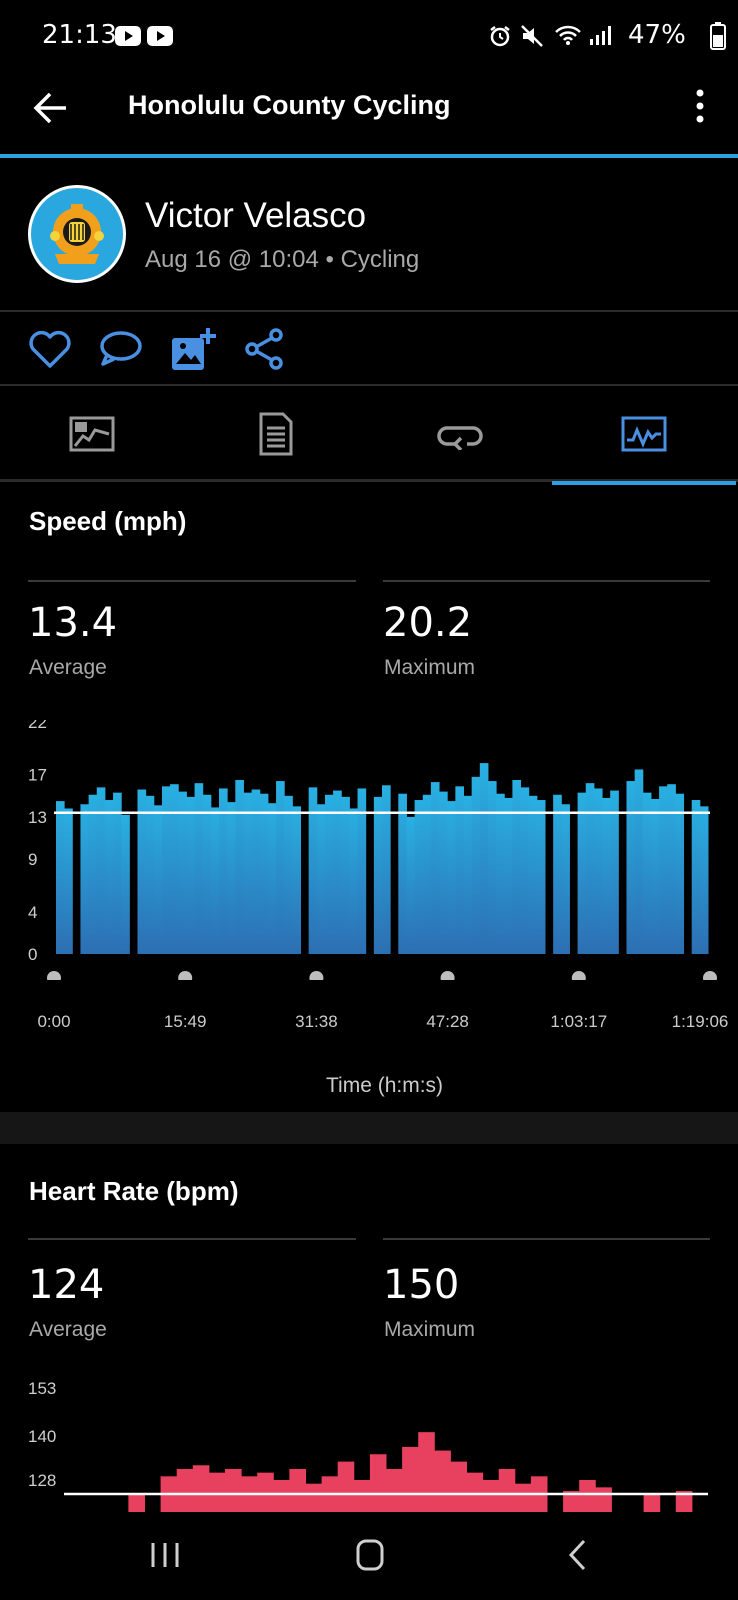 Image resolution: width=738 pixels, height=1600 pixels. What do you see at coordinates (369, 235) in the screenshot?
I see `activity-header: Victor Velasco Aug 16 @ 10:04 • Cycling` at bounding box center [369, 235].